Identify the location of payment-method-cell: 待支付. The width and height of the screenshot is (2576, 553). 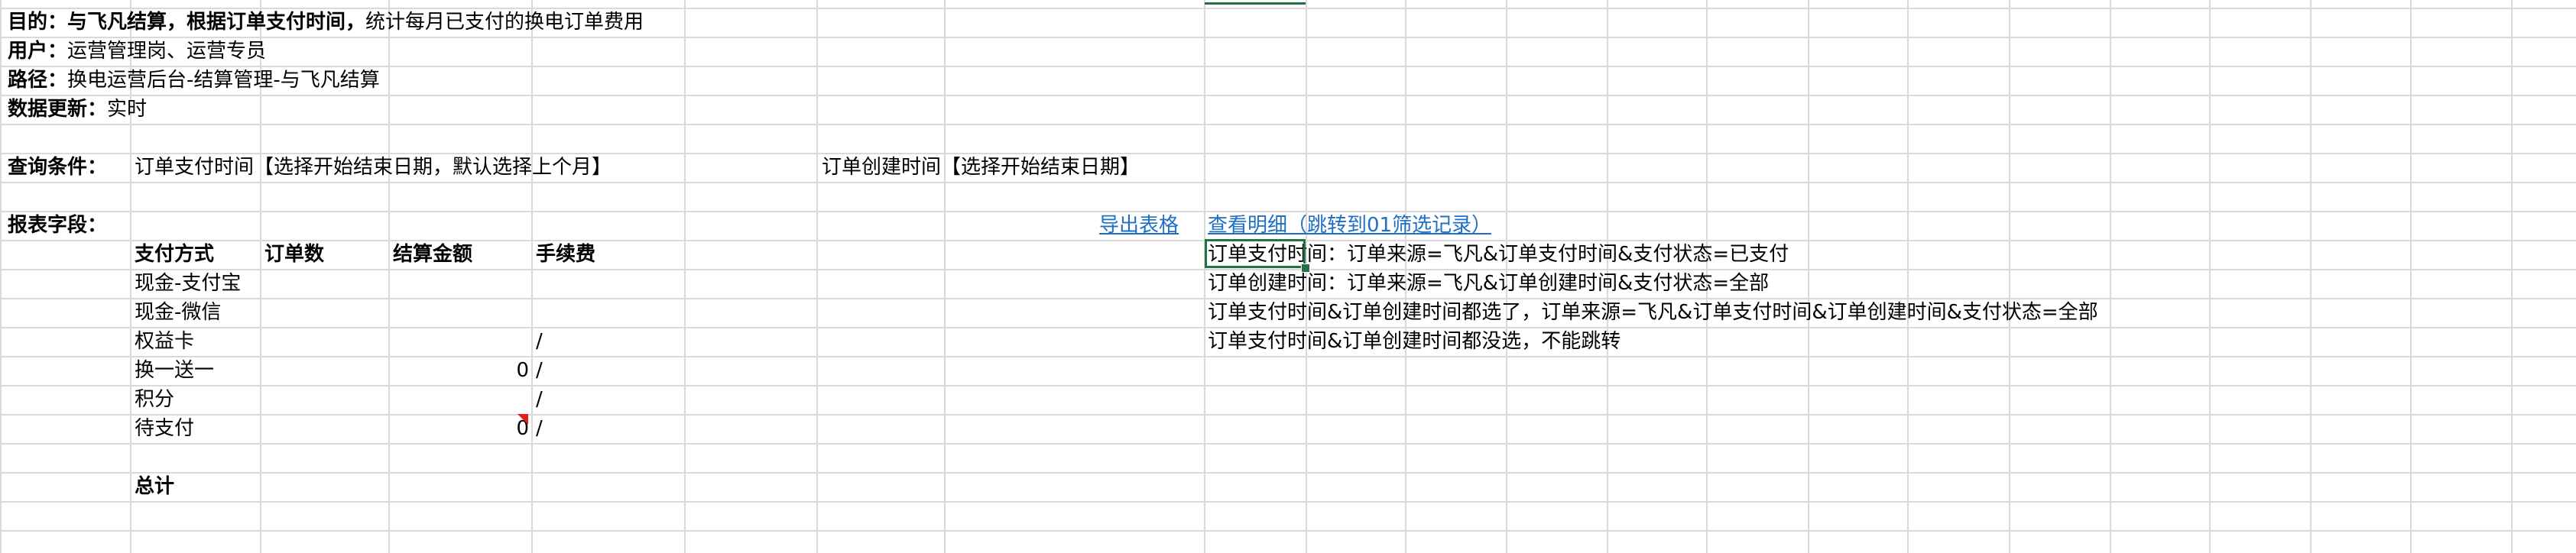
(164, 428).